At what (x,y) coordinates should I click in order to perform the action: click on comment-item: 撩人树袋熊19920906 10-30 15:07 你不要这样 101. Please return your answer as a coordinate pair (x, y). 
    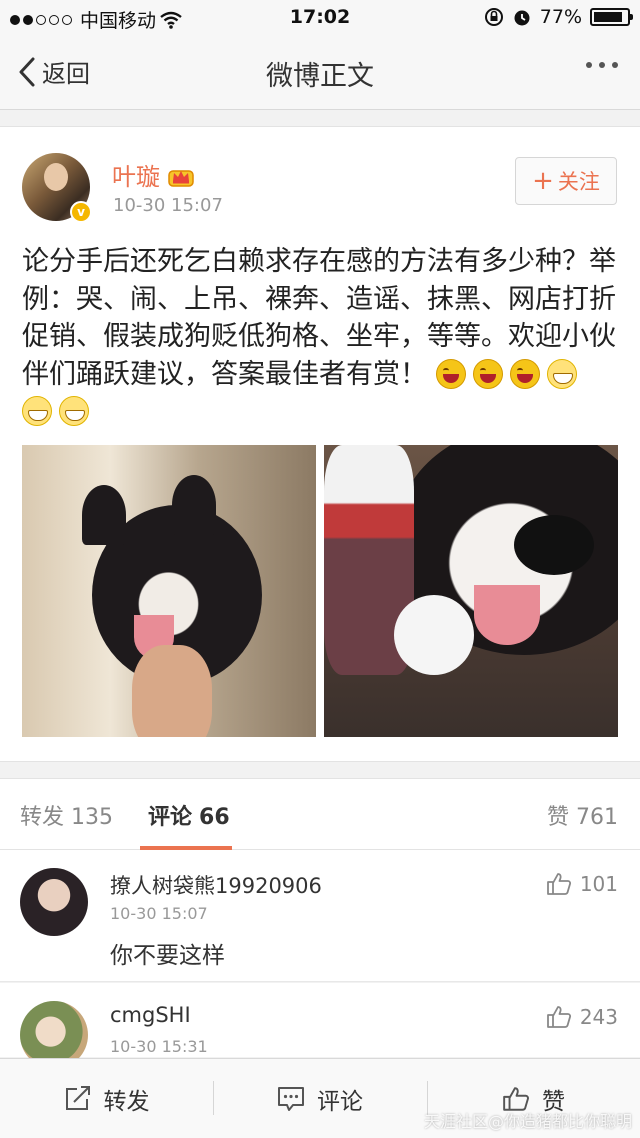
    Looking at the image, I should click on (320, 916).